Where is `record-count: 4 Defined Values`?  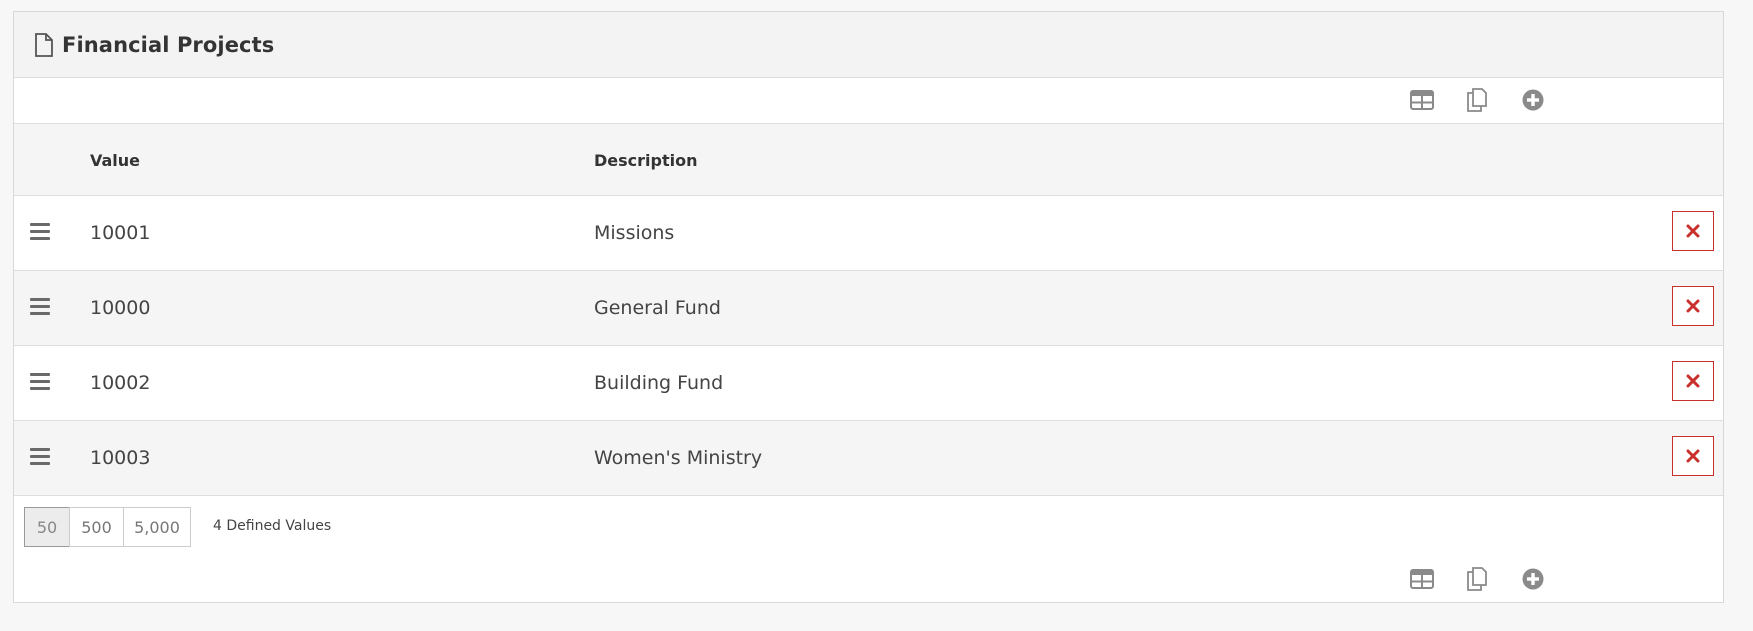 record-count: 4 Defined Values is located at coordinates (272, 526).